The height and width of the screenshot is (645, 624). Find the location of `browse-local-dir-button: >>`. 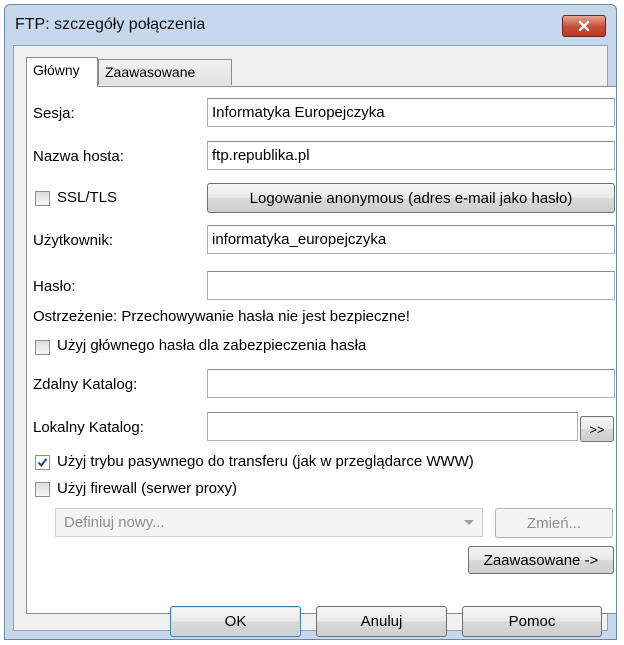

browse-local-dir-button: >> is located at coordinates (597, 429).